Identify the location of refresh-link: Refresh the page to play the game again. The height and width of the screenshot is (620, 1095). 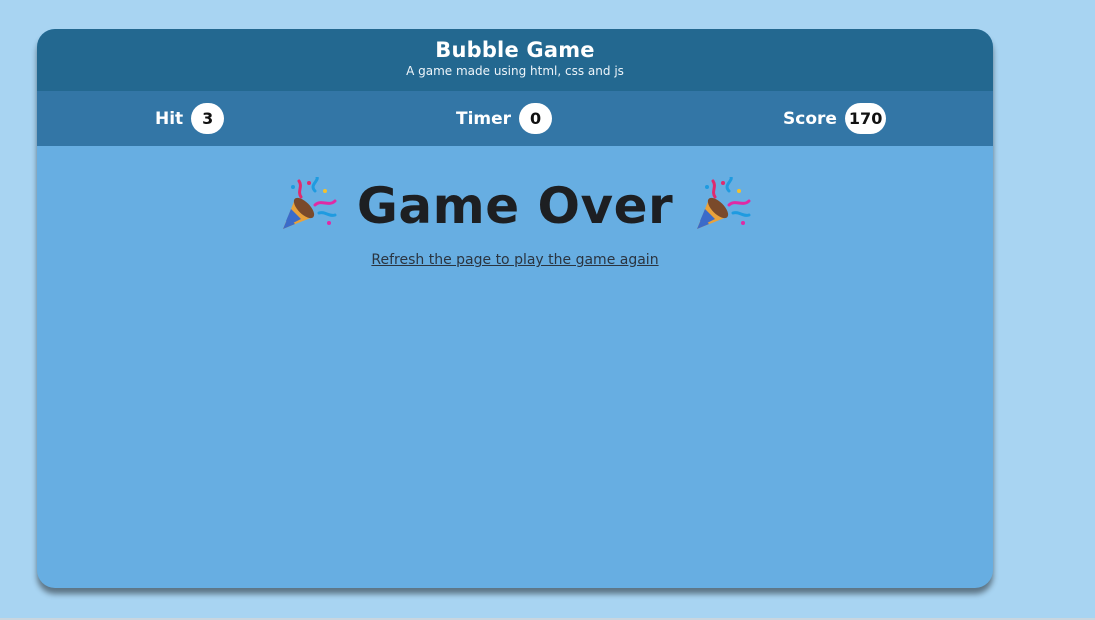
(514, 260).